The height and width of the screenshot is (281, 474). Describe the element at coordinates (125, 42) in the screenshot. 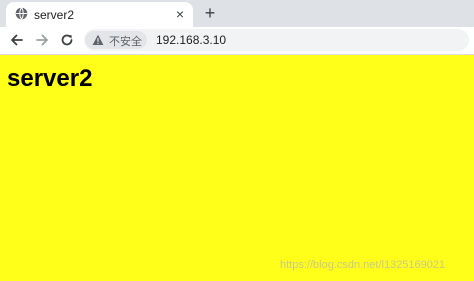

I see `security-label: 不安全` at that location.